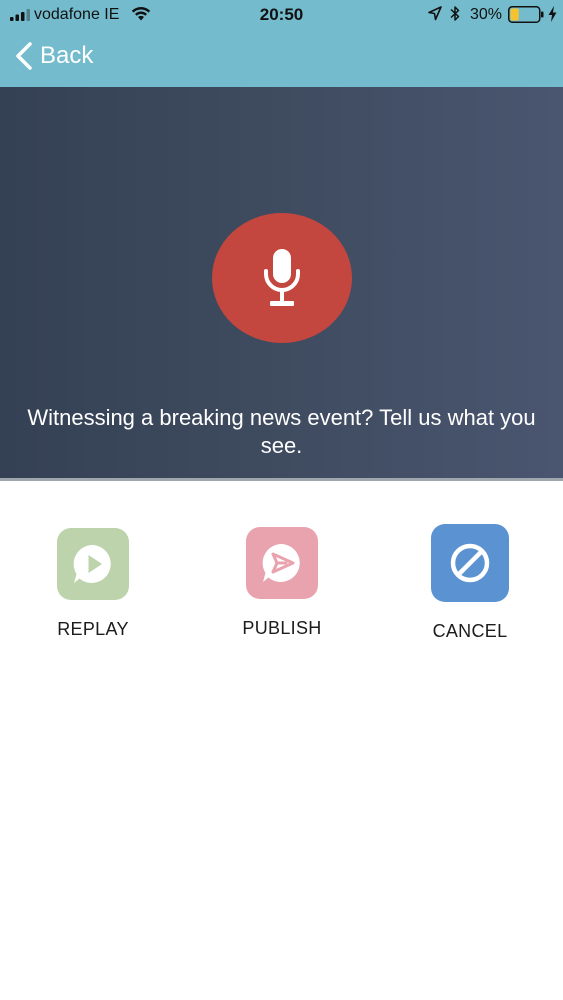  I want to click on top-header: vodafone IE 20:50 30% Back, so click(281, 43).